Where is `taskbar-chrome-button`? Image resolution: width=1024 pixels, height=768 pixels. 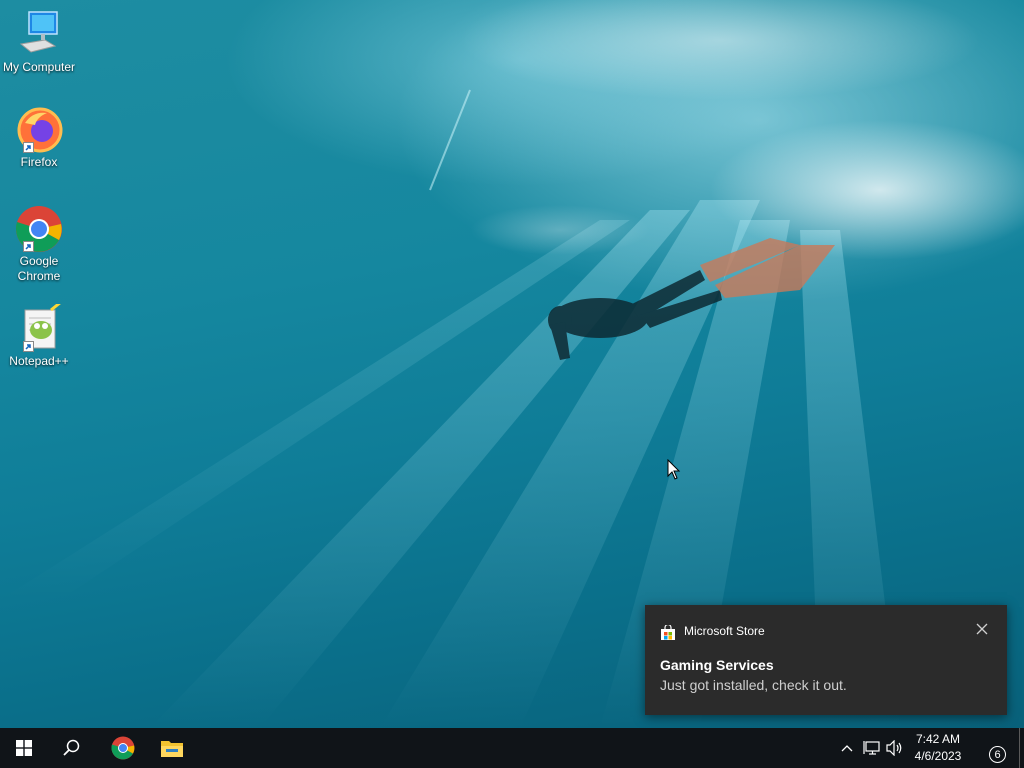
taskbar-chrome-button is located at coordinates (123, 748).